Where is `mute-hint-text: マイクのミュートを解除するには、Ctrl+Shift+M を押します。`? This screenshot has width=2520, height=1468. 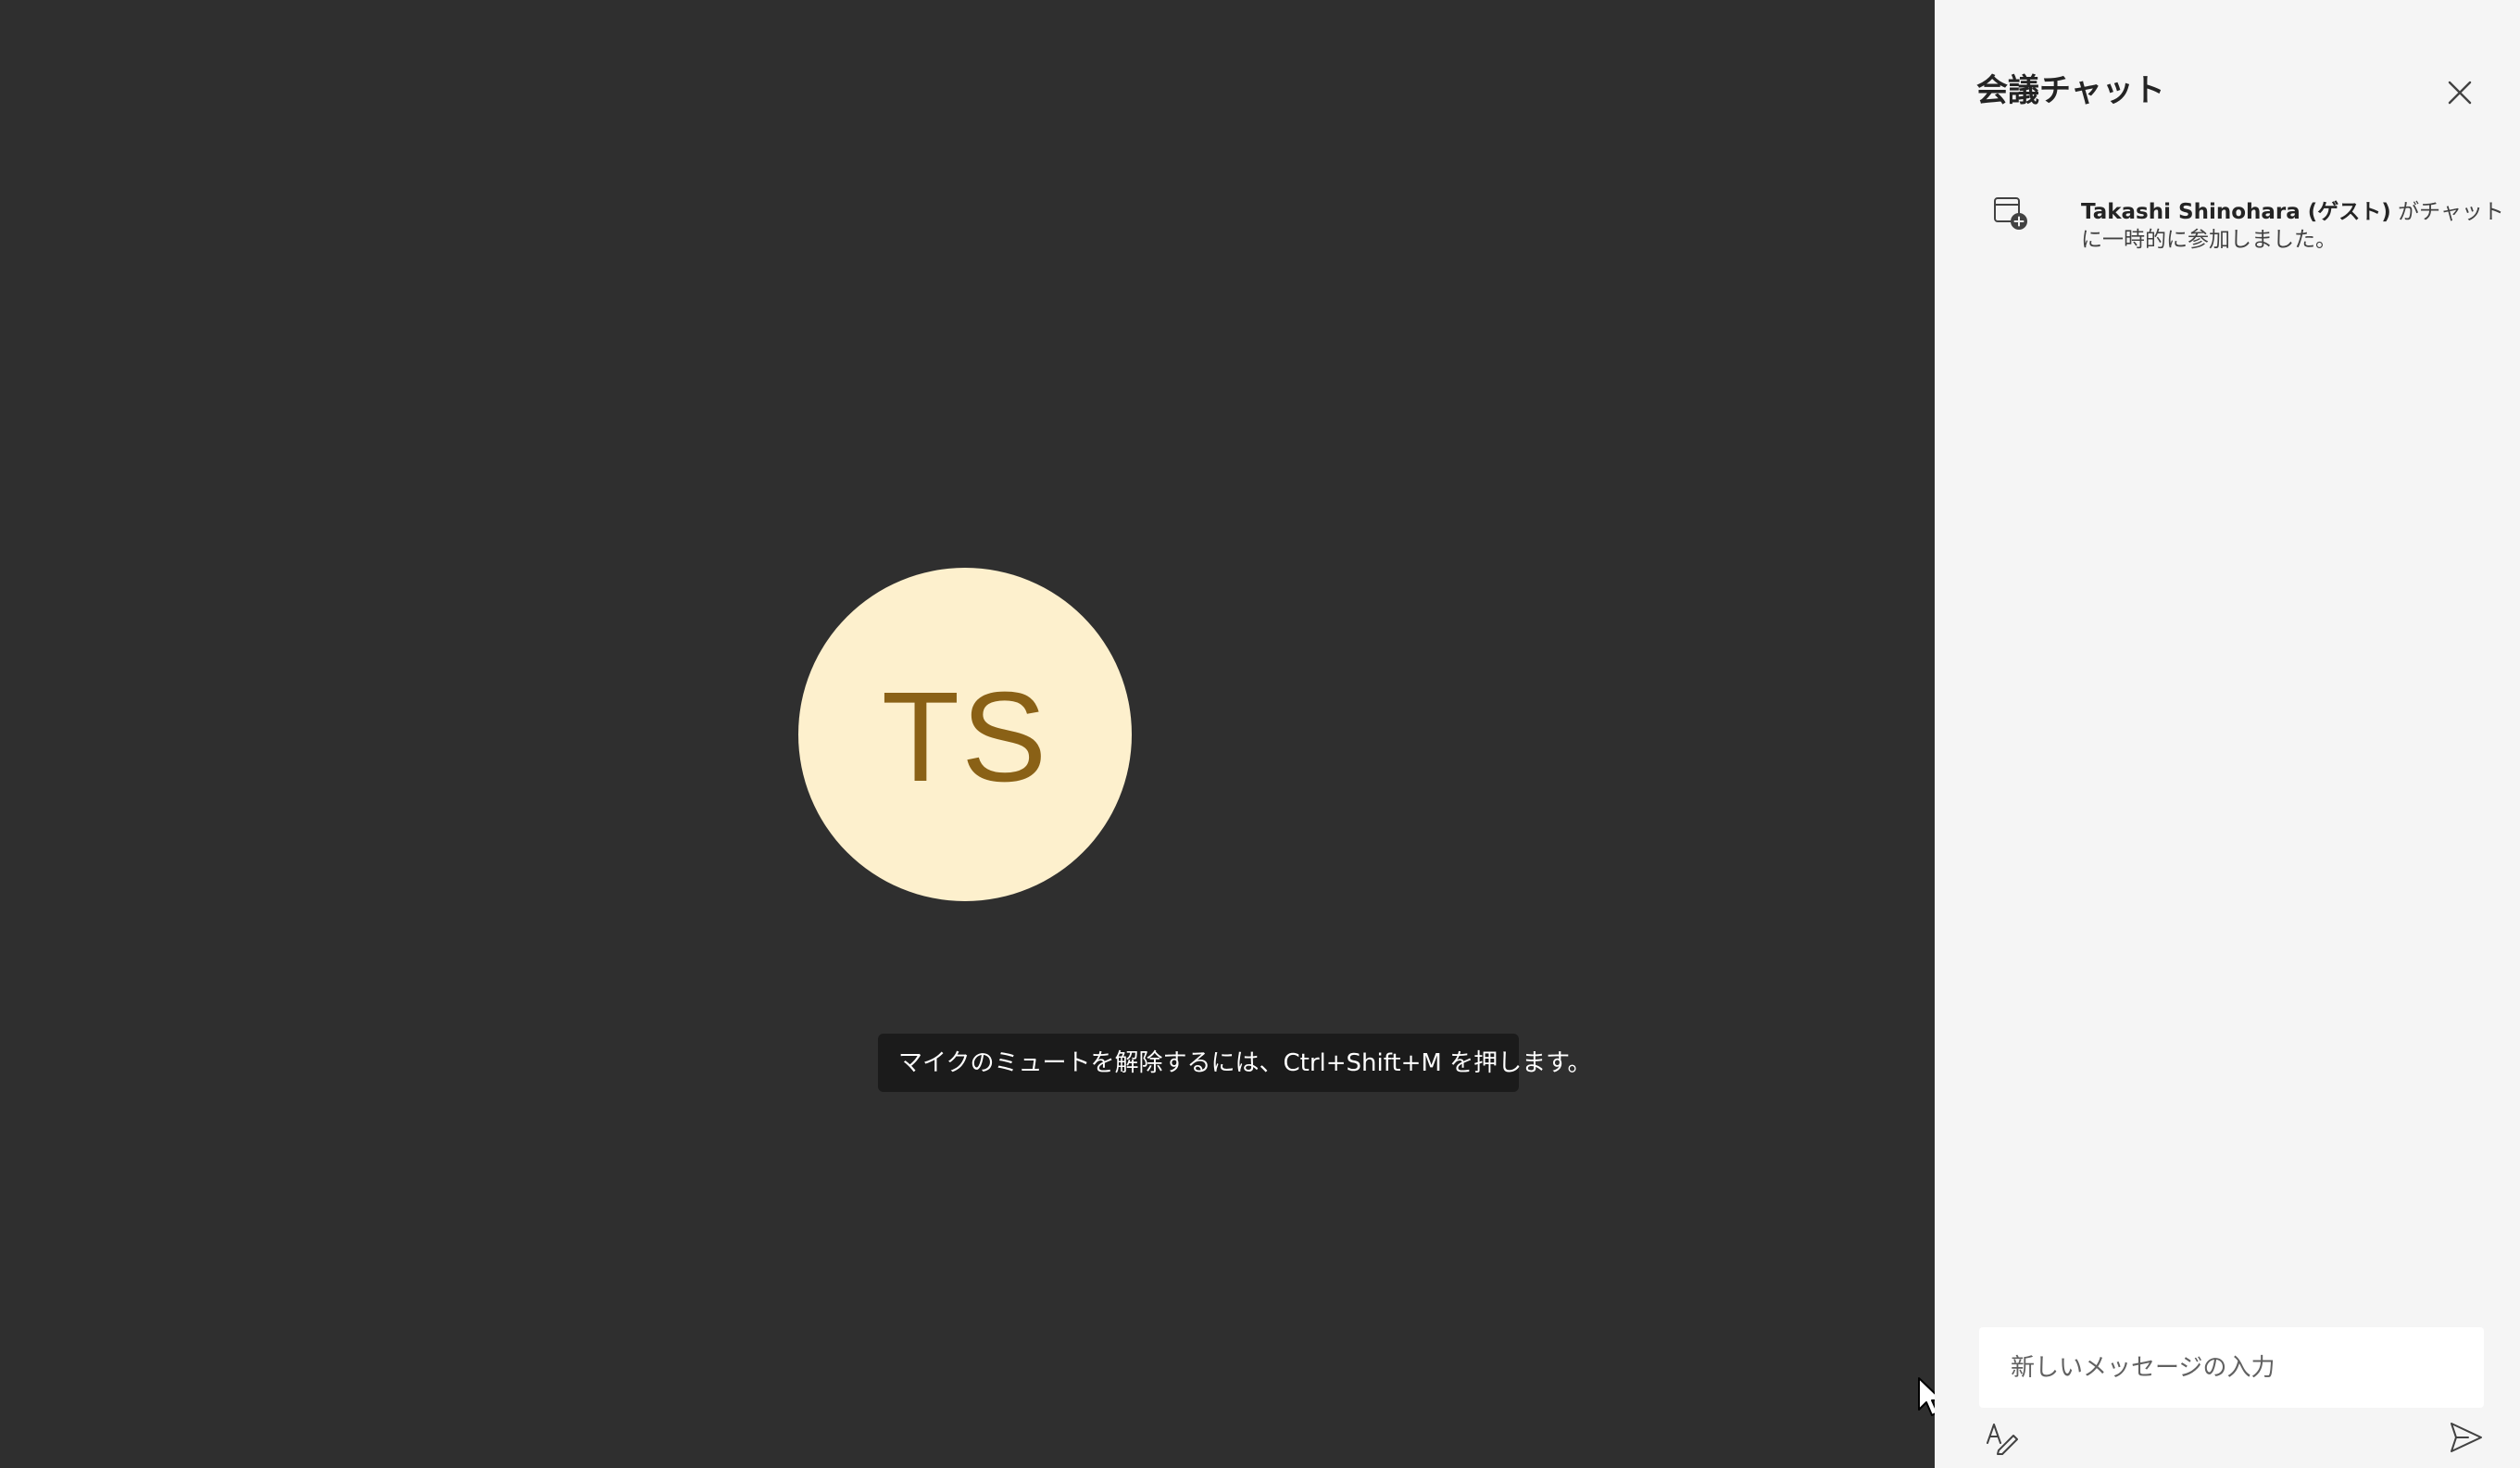 mute-hint-text: マイクのミュートを解除するには、Ctrl+Shift+M を押します。 is located at coordinates (1245, 1062).